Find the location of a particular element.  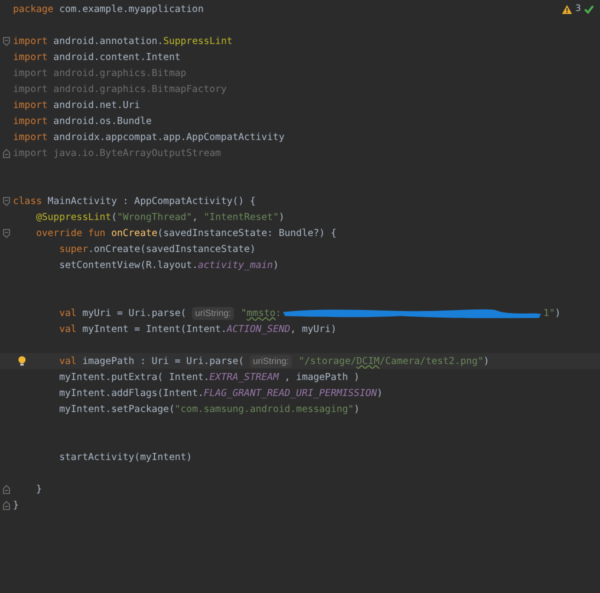

code-text: package com.example.myapplication is located at coordinates (108, 9).